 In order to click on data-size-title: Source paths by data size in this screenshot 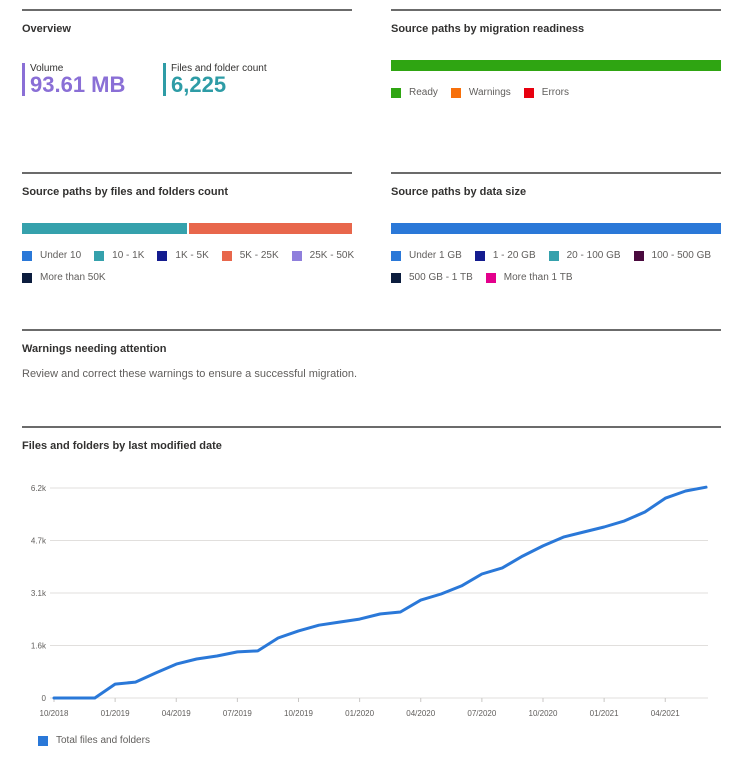, I will do `click(459, 192)`.